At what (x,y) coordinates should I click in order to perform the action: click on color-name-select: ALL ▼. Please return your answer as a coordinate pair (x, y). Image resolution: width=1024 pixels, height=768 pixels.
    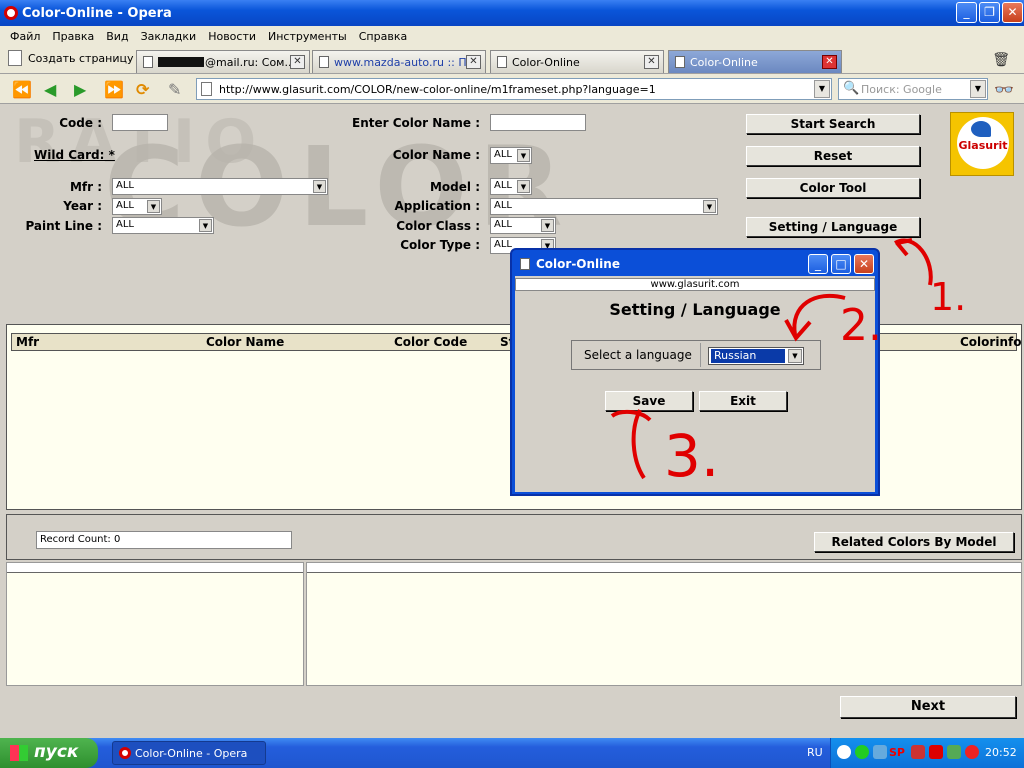
    Looking at the image, I should click on (511, 155).